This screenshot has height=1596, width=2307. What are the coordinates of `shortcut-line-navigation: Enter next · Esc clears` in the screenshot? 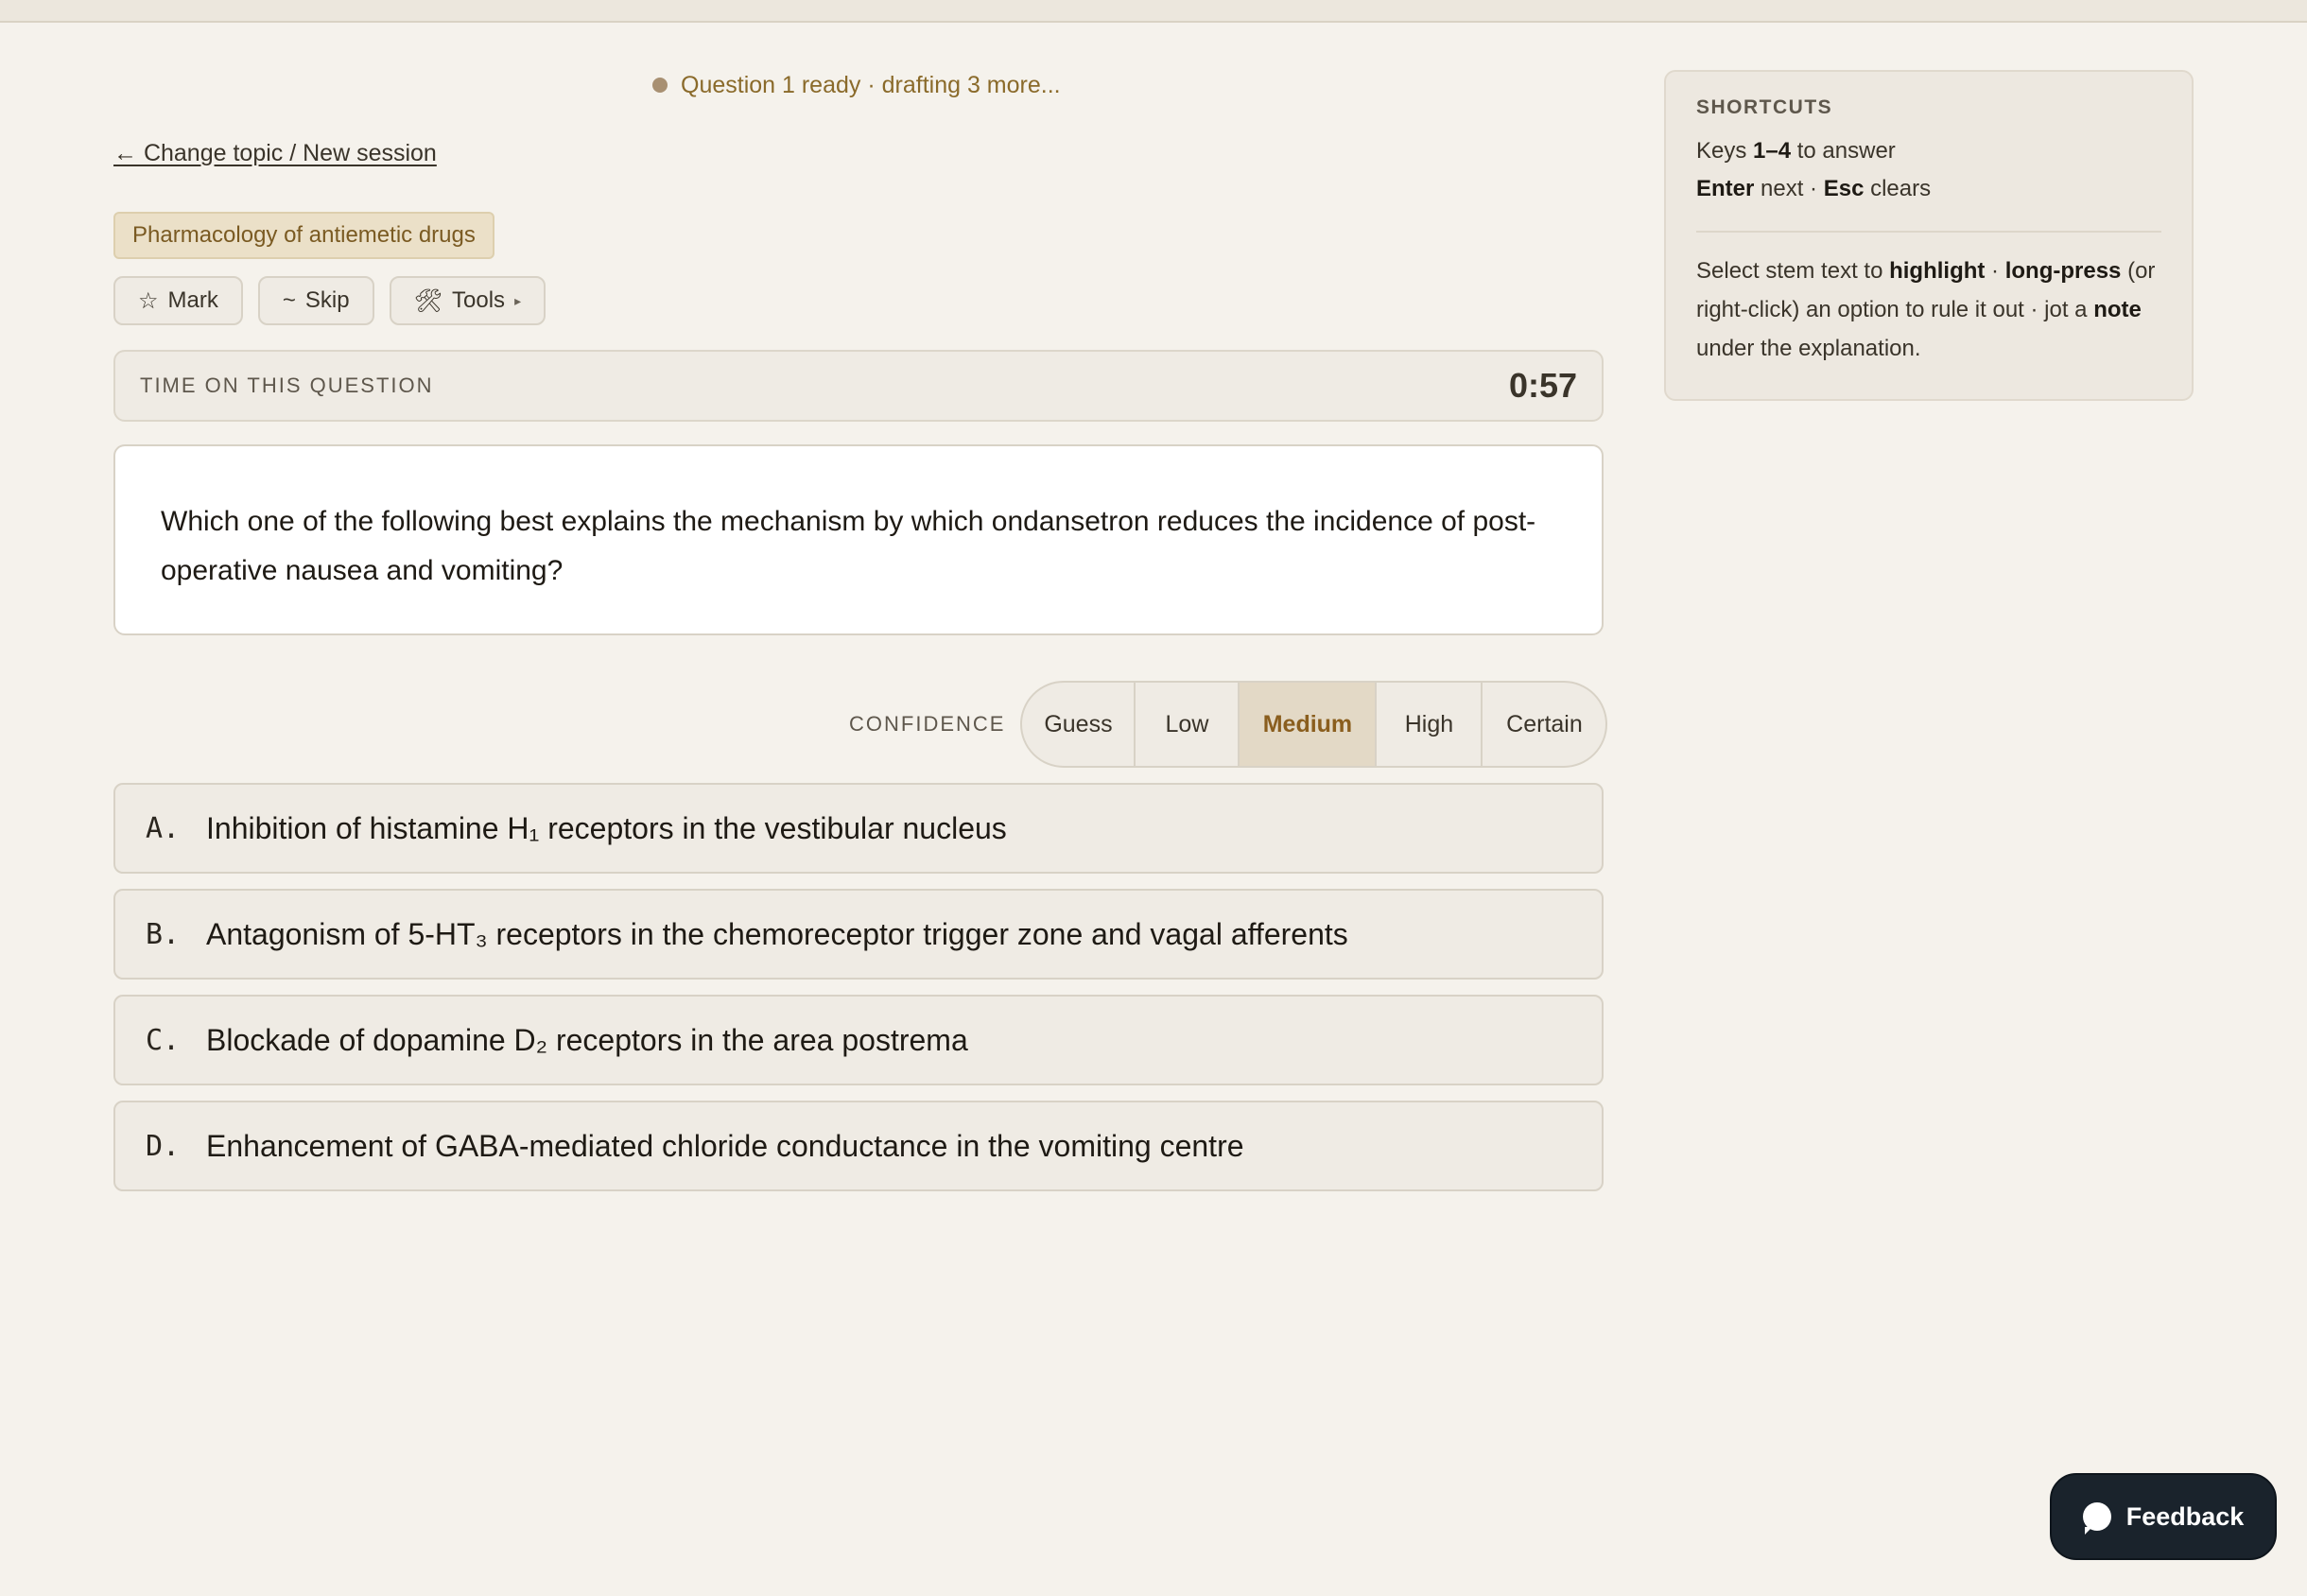 It's located at (1928, 189).